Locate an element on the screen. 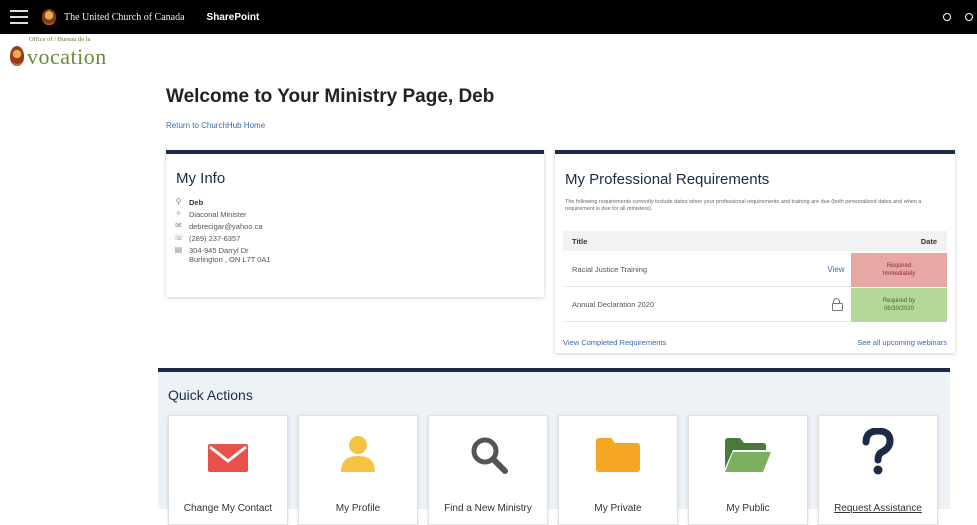  open-folder-icon is located at coordinates (748, 457).